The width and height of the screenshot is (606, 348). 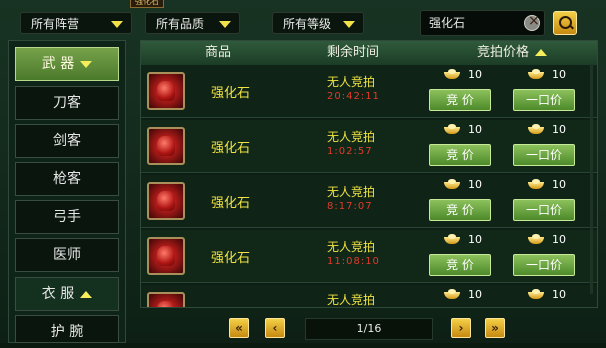 What do you see at coordinates (307, 24) in the screenshot?
I see `level-filter-label: 所有等级` at bounding box center [307, 24].